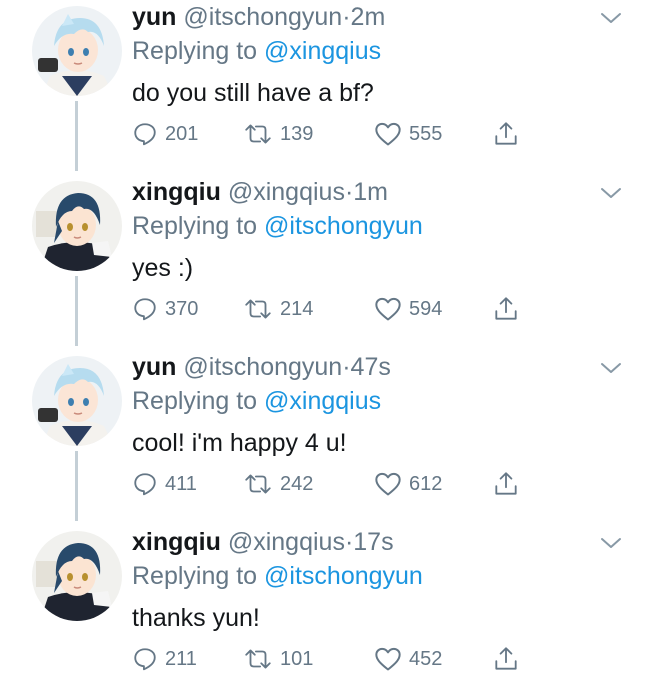 The image size is (655, 700). What do you see at coordinates (332, 134) in the screenshot?
I see `tweet-actions: 201 139 555` at bounding box center [332, 134].